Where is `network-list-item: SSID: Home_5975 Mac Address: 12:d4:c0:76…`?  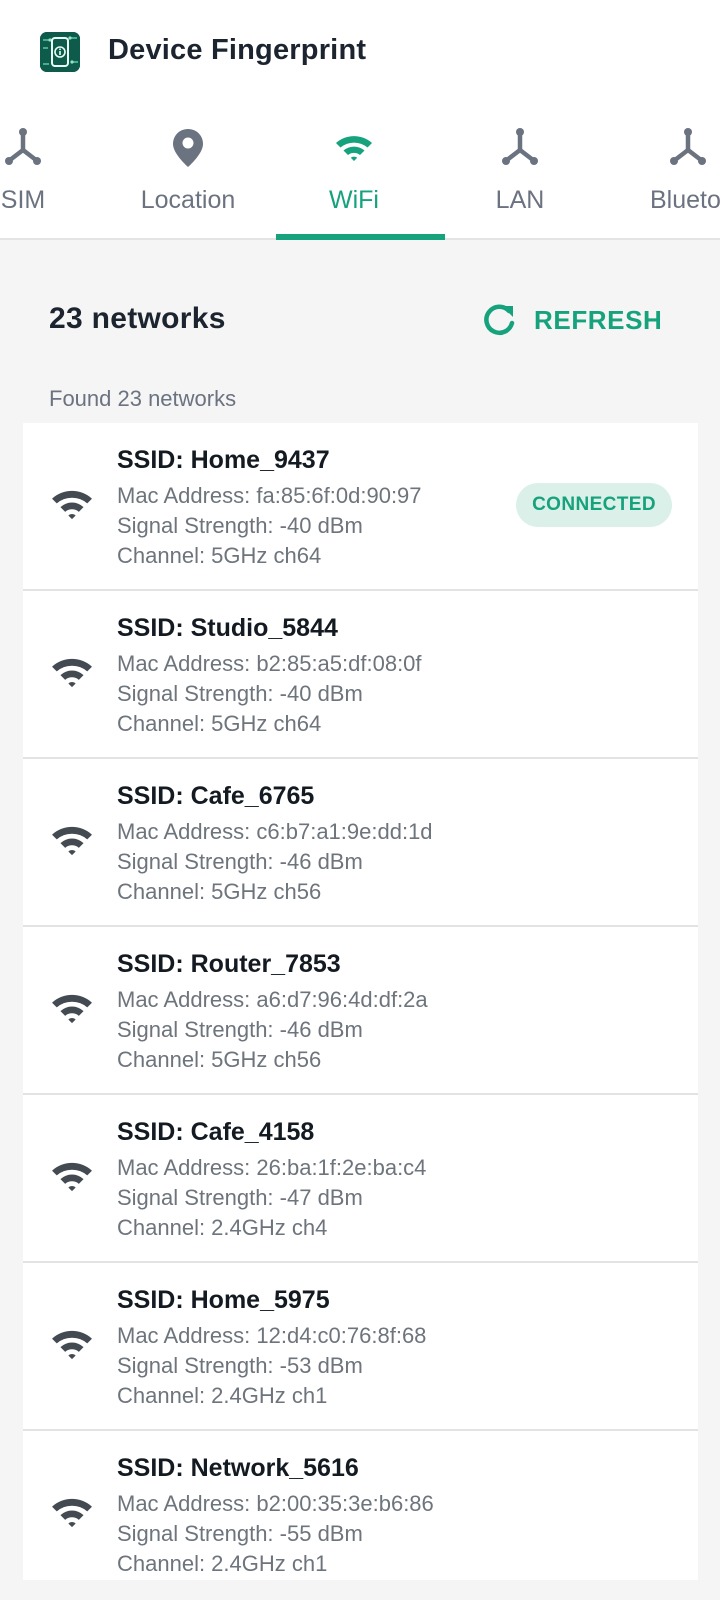
network-list-item: SSID: Home_5975 Mac Address: 12:d4:c0:76… is located at coordinates (360, 1347).